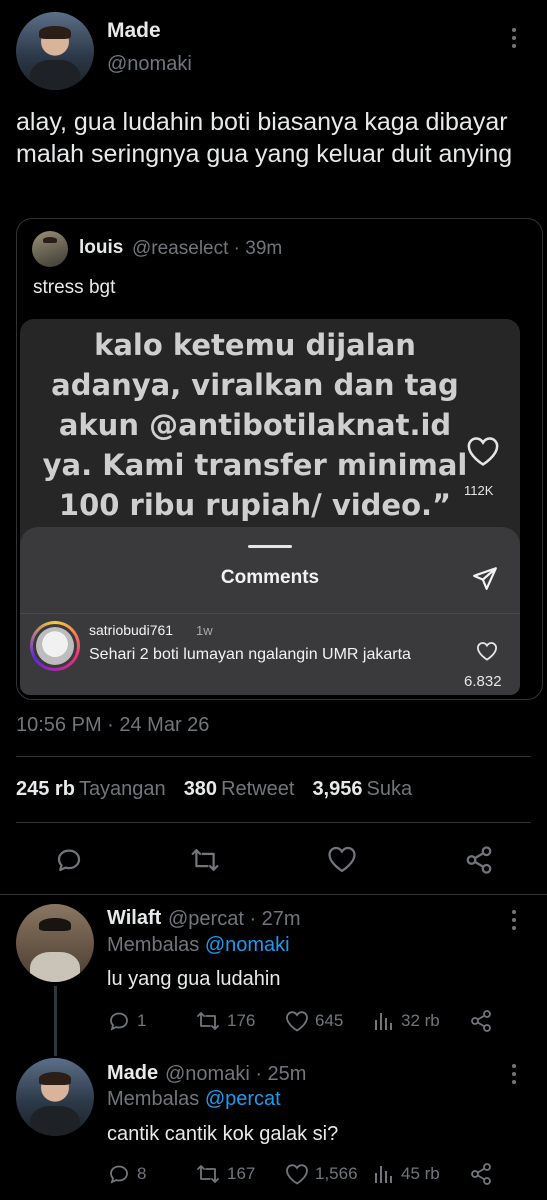 This screenshot has height=1200, width=547. I want to click on overlay-line: ya. Kami transfer minimal, so click(255, 465).